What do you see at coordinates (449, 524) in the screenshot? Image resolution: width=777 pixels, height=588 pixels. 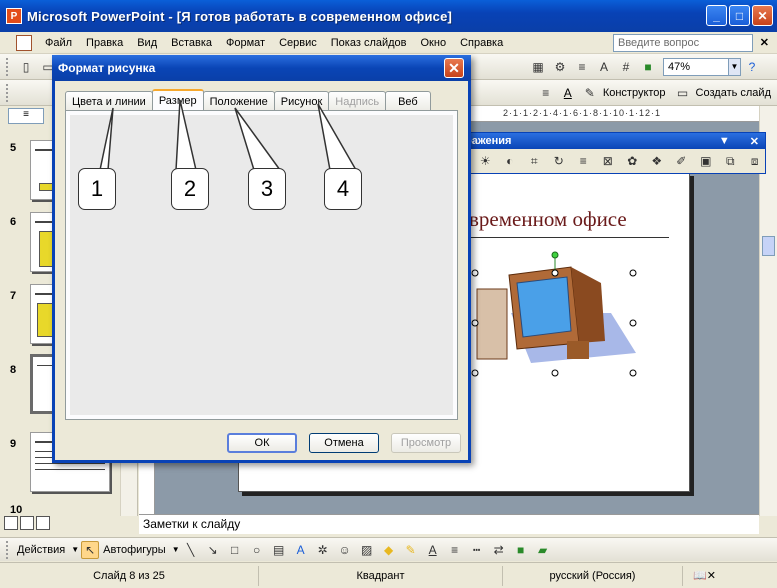 I see `notes-pane: Заметки к слайду` at bounding box center [449, 524].